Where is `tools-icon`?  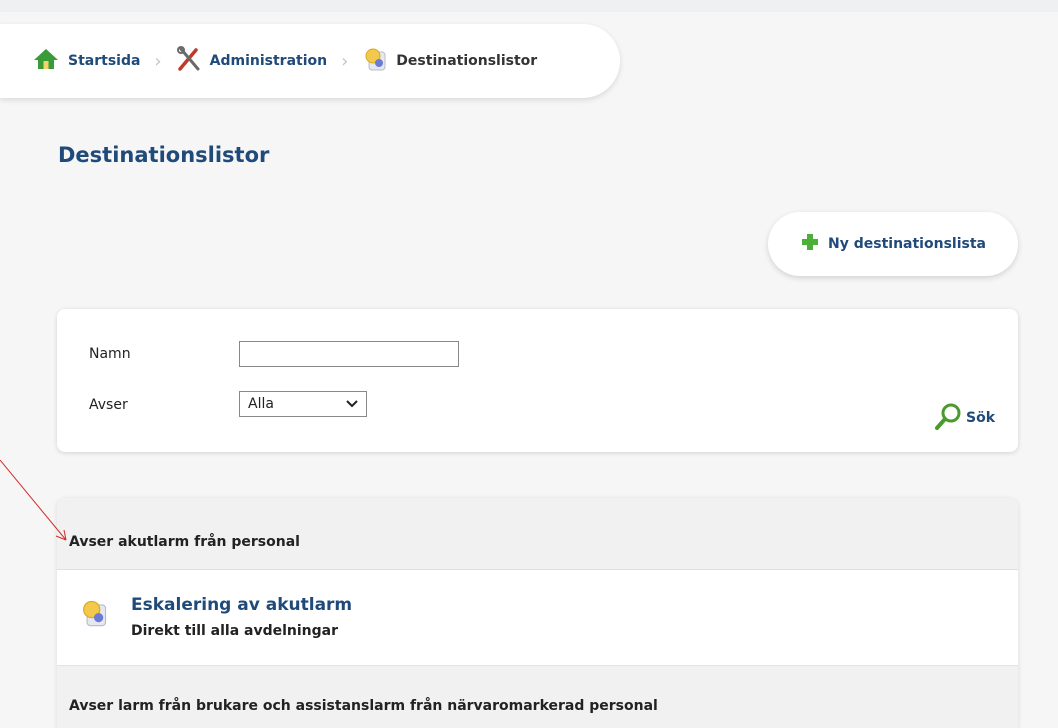 tools-icon is located at coordinates (189, 61).